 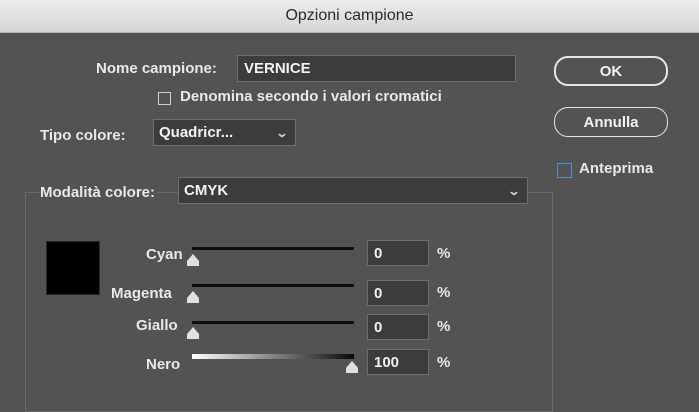 I want to click on ok-button-label: OK, so click(x=611, y=71).